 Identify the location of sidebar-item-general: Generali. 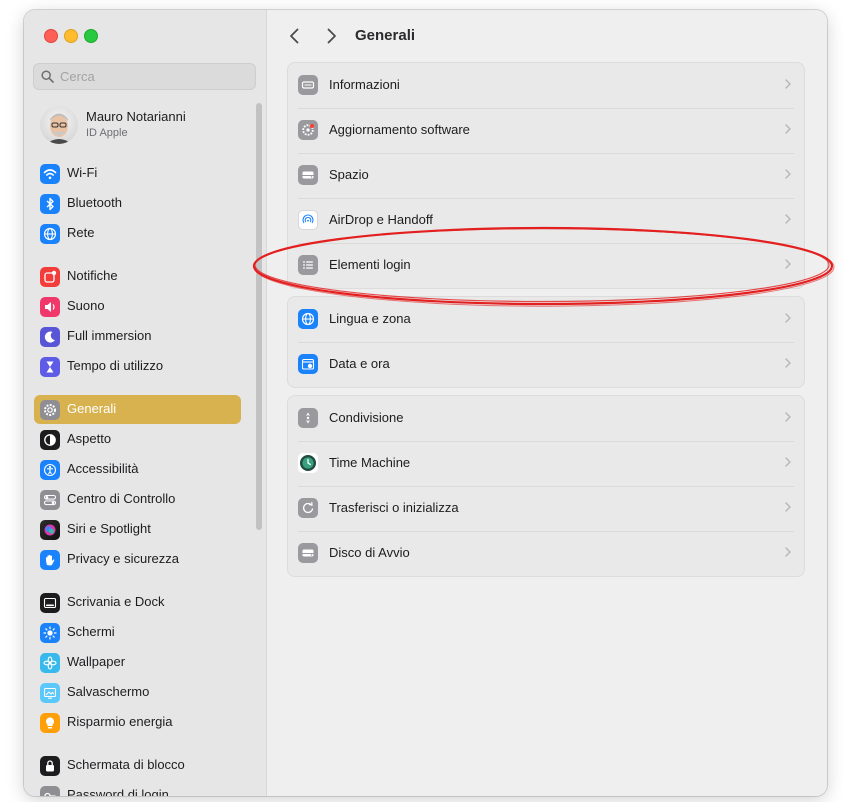
(137, 409).